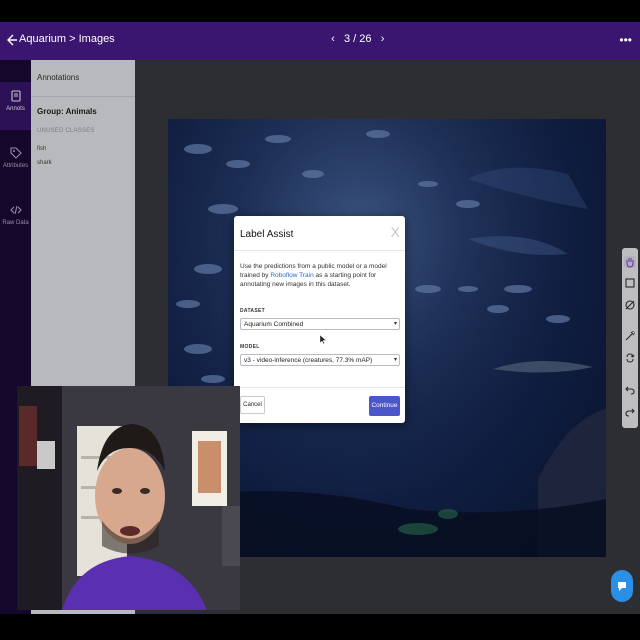 The image size is (640, 640). Describe the element at coordinates (250, 347) in the screenshot. I see `model-label: MODEL` at that location.